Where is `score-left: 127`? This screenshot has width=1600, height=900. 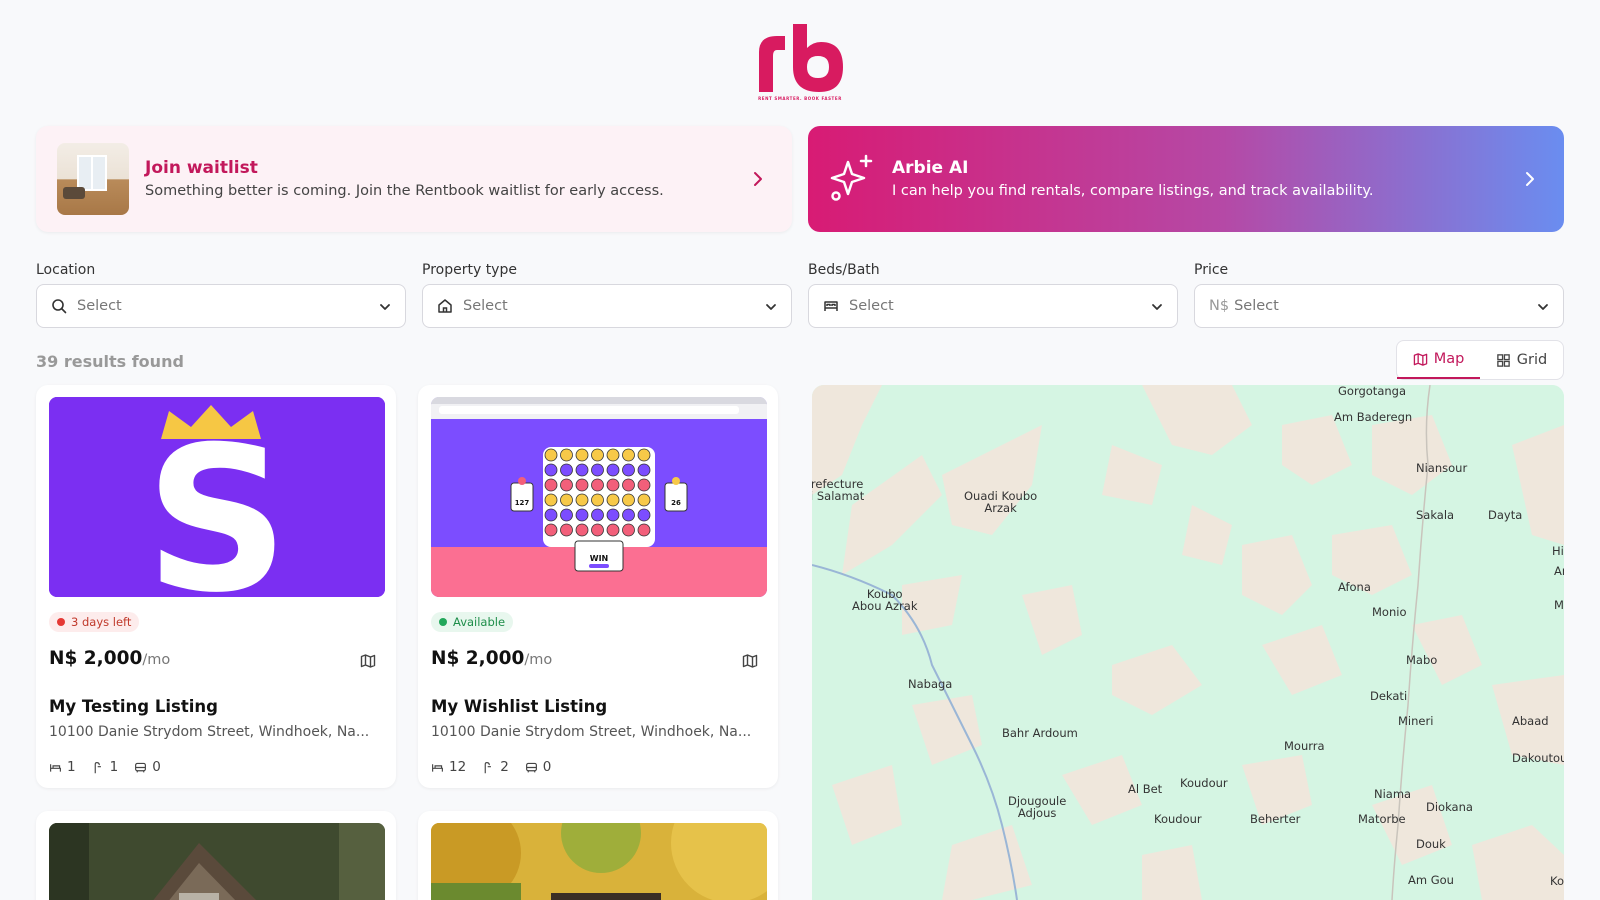 score-left: 127 is located at coordinates (522, 503).